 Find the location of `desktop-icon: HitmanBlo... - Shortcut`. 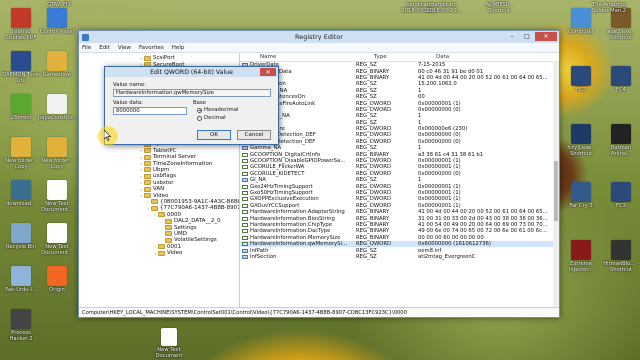

desktop-icon: HitmanBlo... - Shortcut is located at coordinates (621, 256).